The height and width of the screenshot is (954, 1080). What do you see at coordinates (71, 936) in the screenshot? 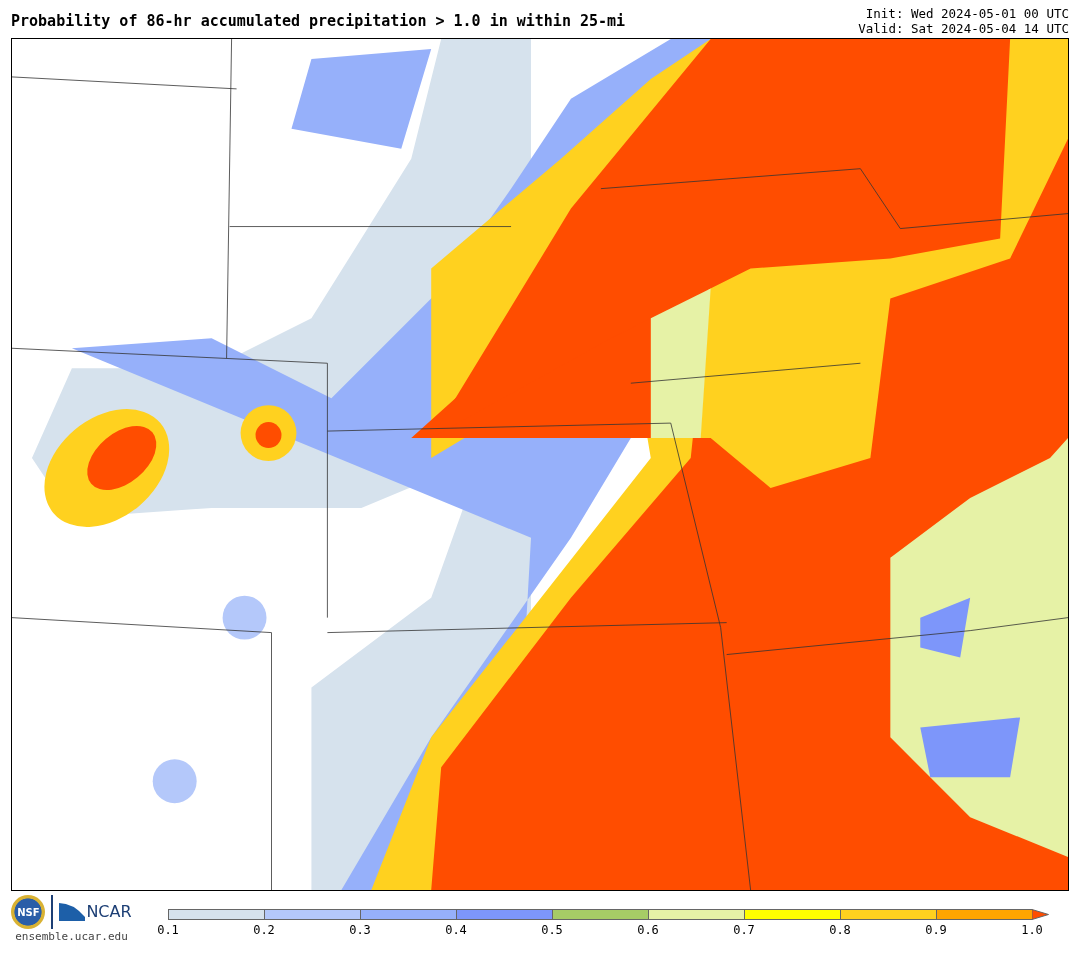
I see `site-url: ensemble.ucar.edu` at bounding box center [71, 936].